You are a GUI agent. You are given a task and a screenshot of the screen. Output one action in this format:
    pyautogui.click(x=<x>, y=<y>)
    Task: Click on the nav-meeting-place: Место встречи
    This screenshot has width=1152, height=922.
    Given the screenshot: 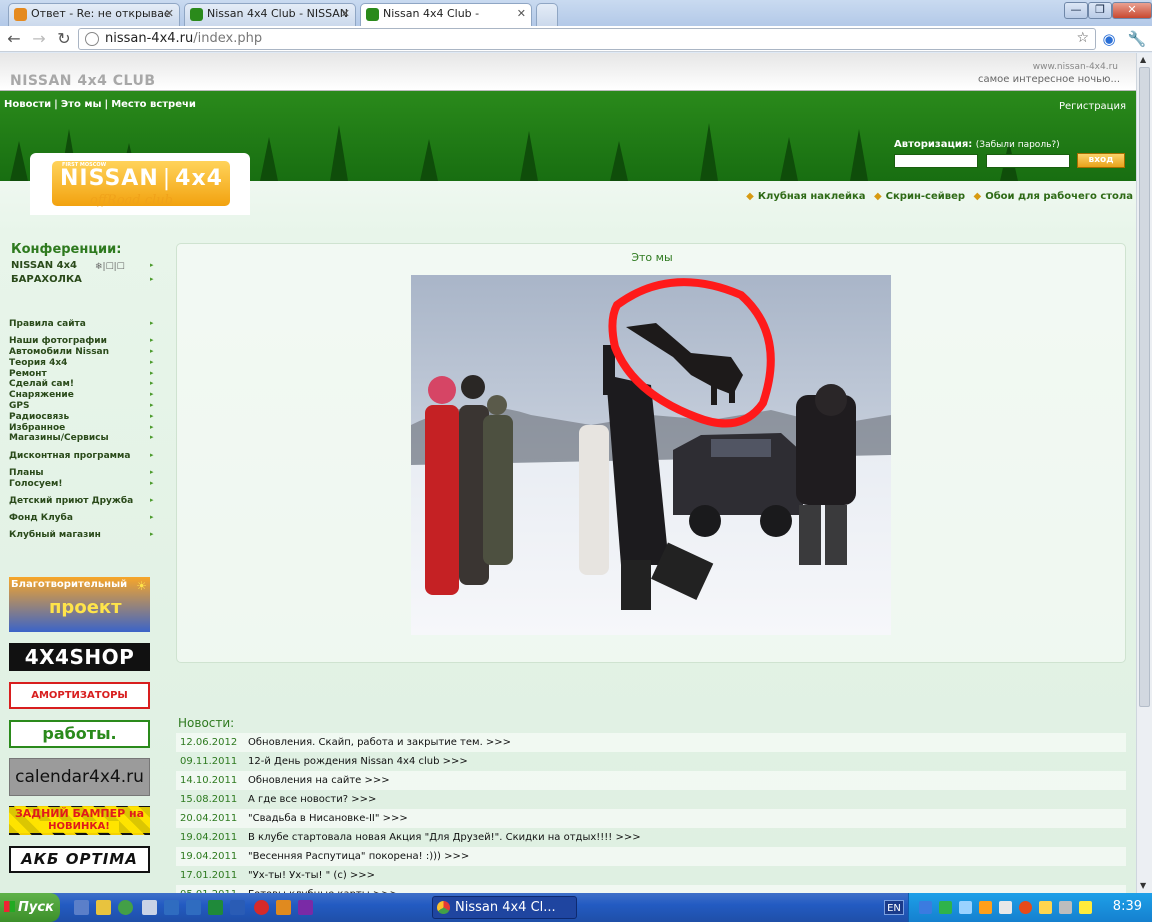 What is the action you would take?
    pyautogui.click(x=153, y=104)
    